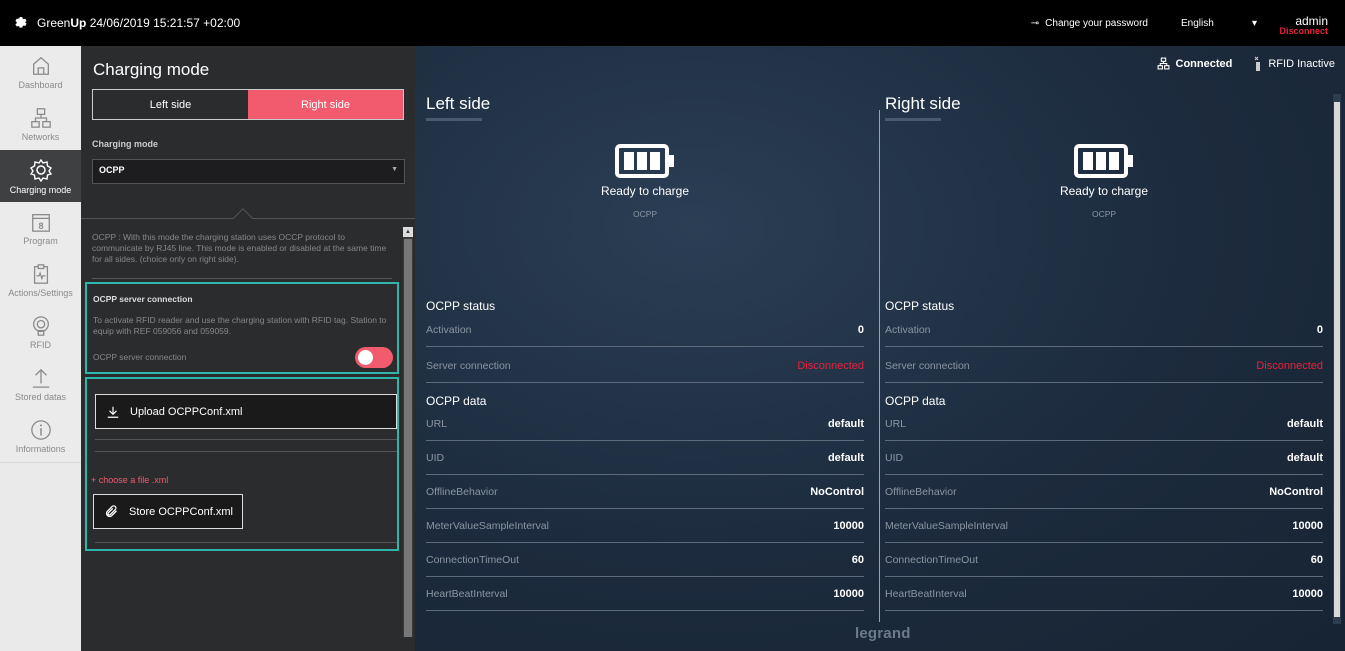 This screenshot has height=651, width=1345. I want to click on ocpp-status-title: OCPP status, so click(461, 306).